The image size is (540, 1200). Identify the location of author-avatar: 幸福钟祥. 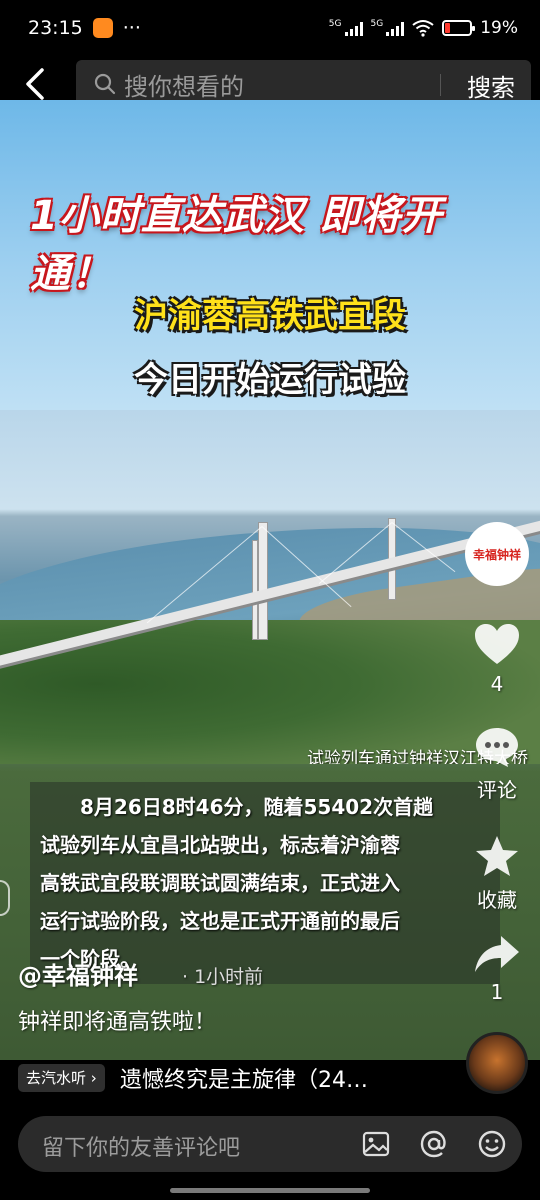
(497, 554).